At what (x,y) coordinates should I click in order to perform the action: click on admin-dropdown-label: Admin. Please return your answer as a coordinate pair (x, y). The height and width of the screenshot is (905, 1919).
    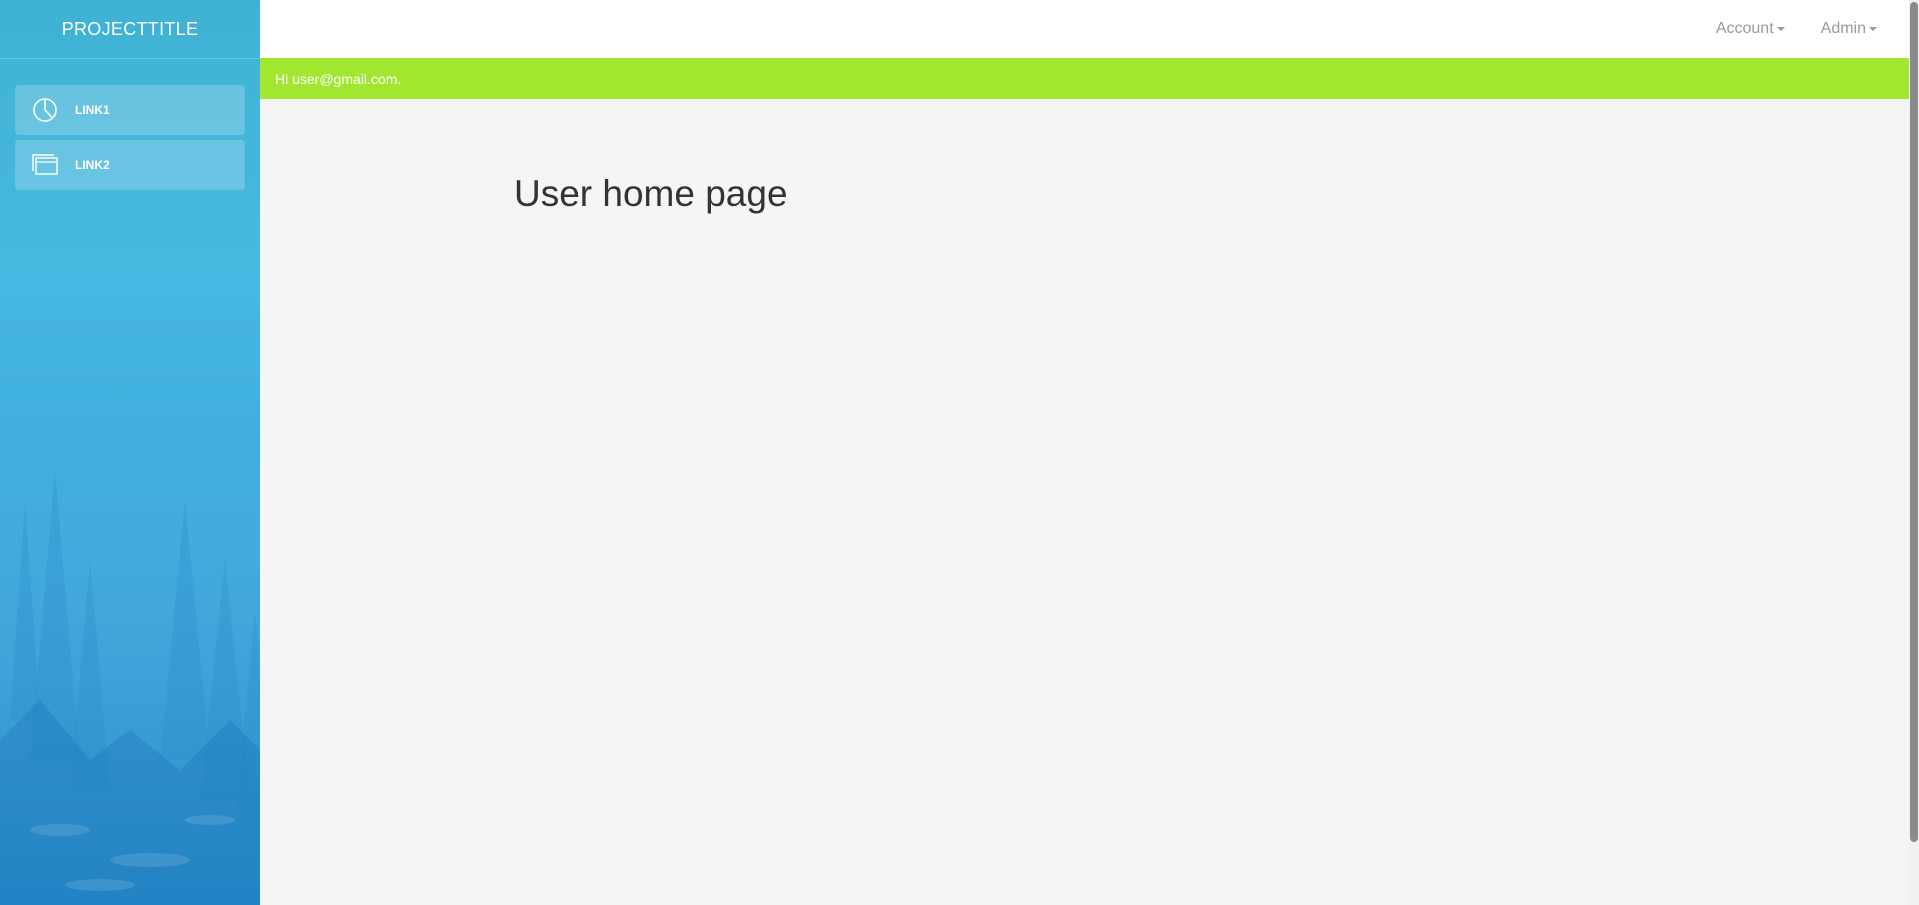
    Looking at the image, I should click on (1843, 28).